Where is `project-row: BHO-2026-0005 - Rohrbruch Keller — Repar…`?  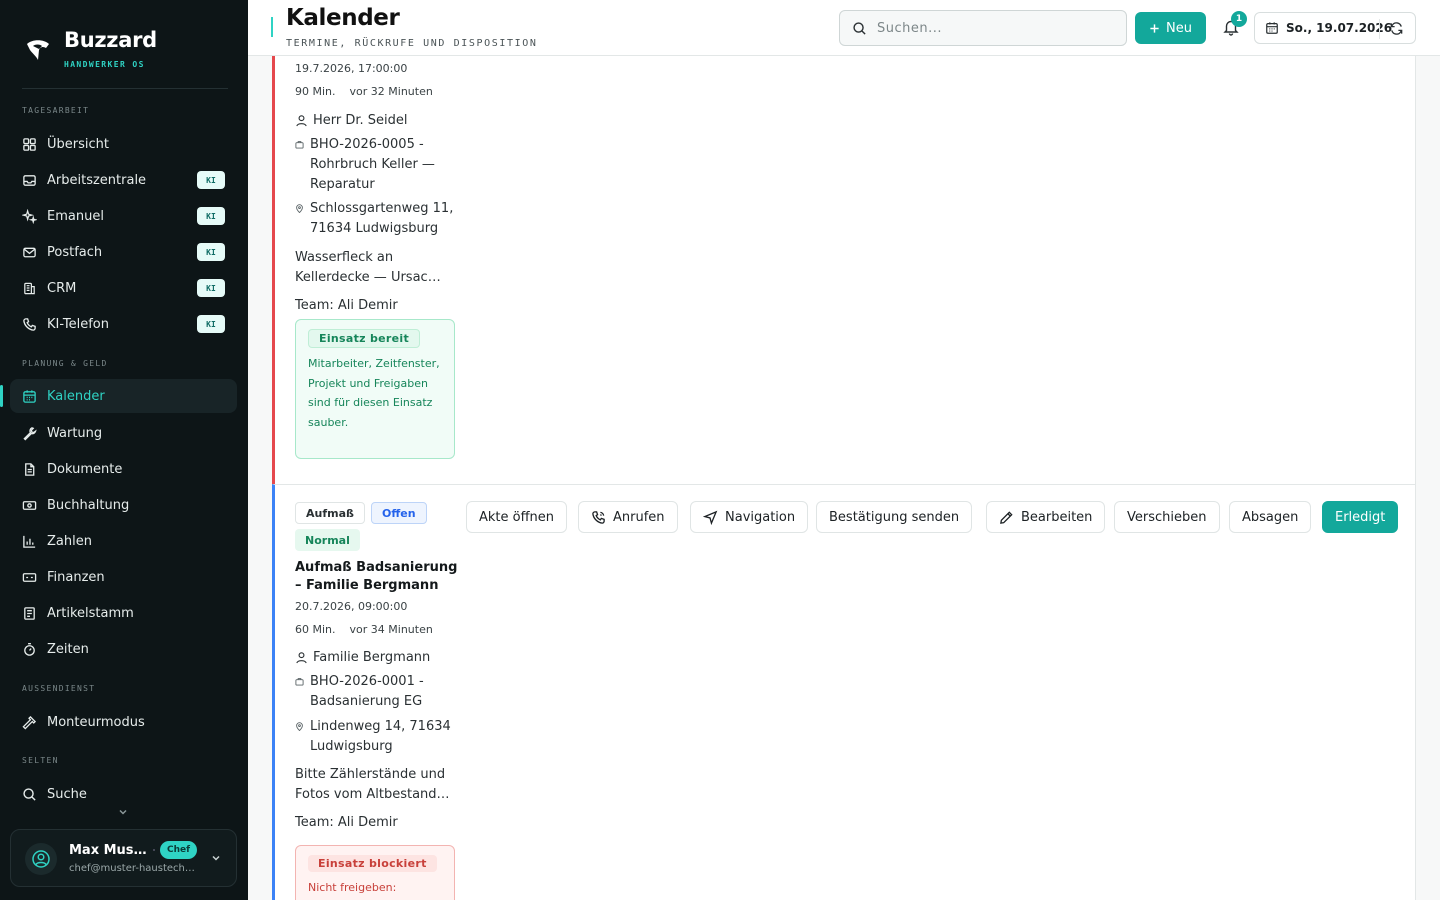
project-row: BHO-2026-0005 - Rohrbruch Keller — Repar… is located at coordinates (375, 165).